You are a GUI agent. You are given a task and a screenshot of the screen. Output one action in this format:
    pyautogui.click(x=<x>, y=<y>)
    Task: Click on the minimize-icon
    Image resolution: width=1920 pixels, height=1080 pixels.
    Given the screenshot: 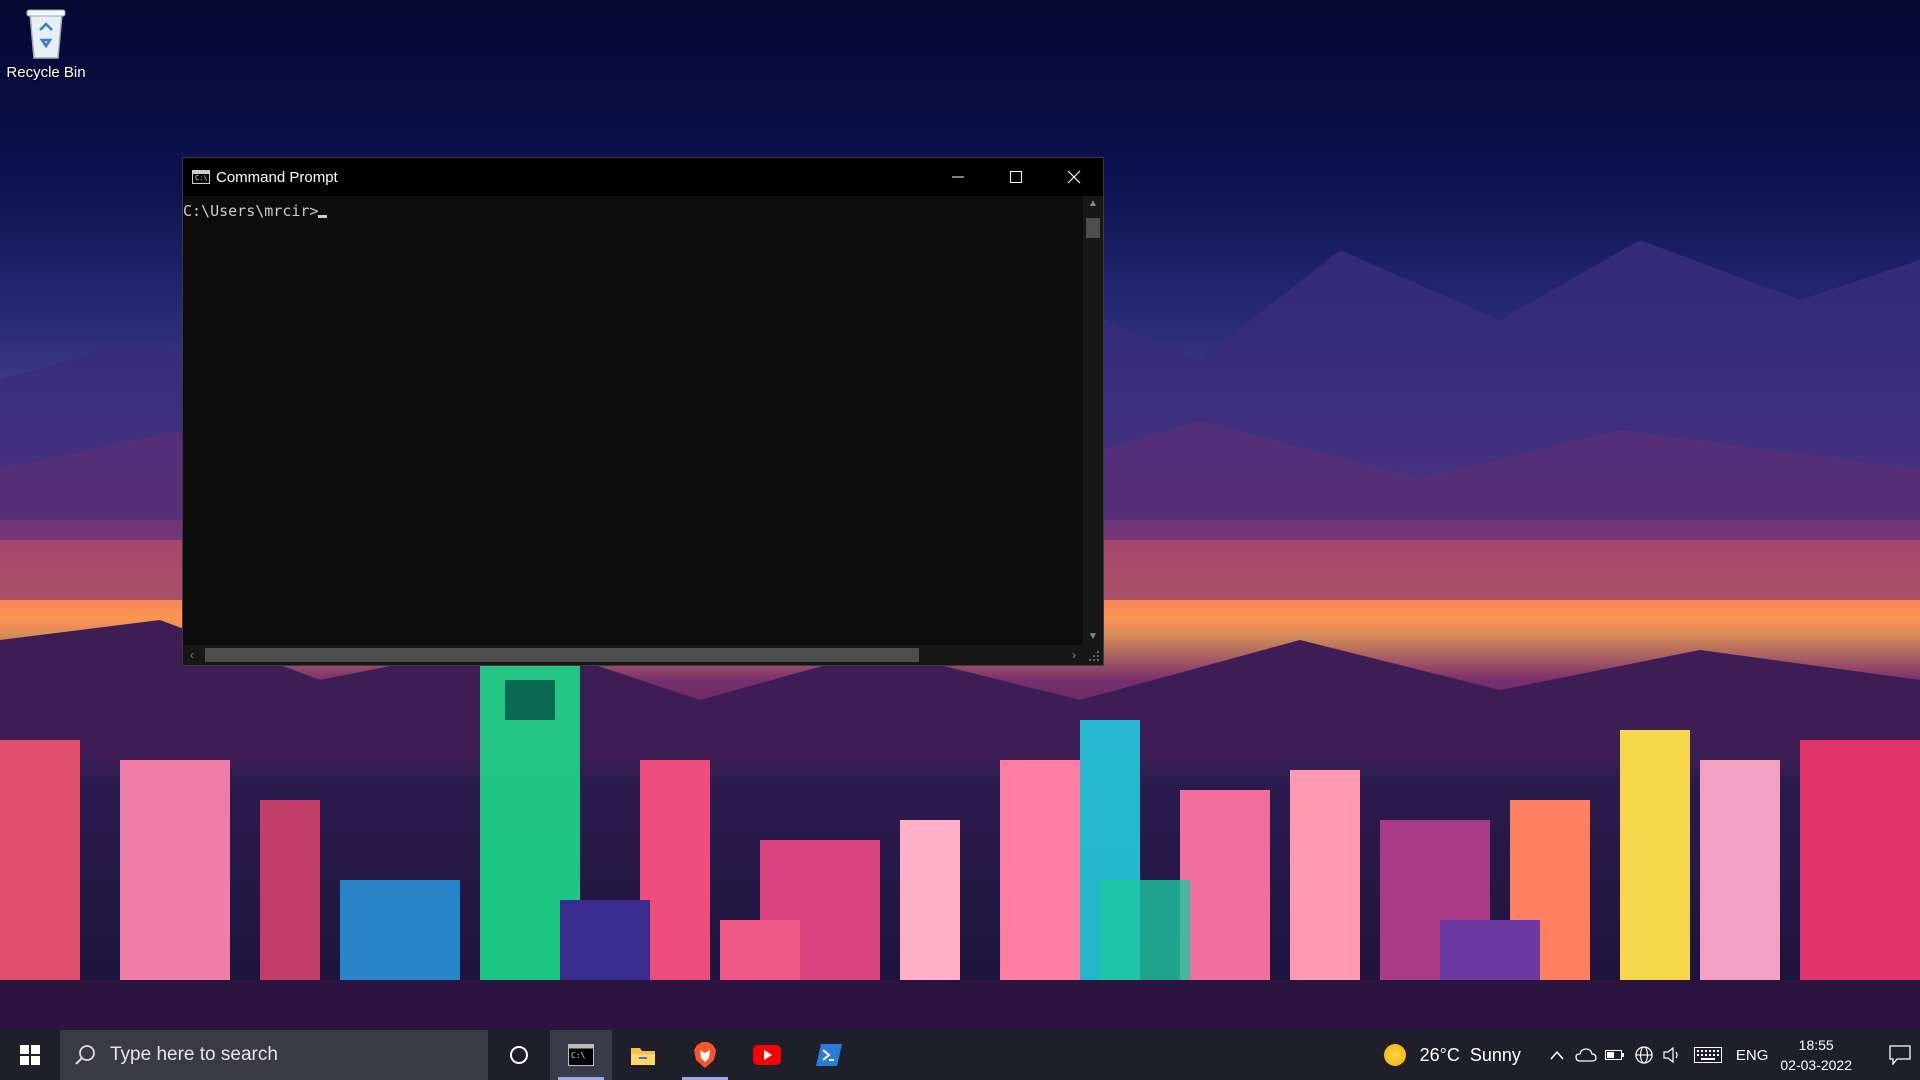 What is the action you would take?
    pyautogui.click(x=958, y=177)
    